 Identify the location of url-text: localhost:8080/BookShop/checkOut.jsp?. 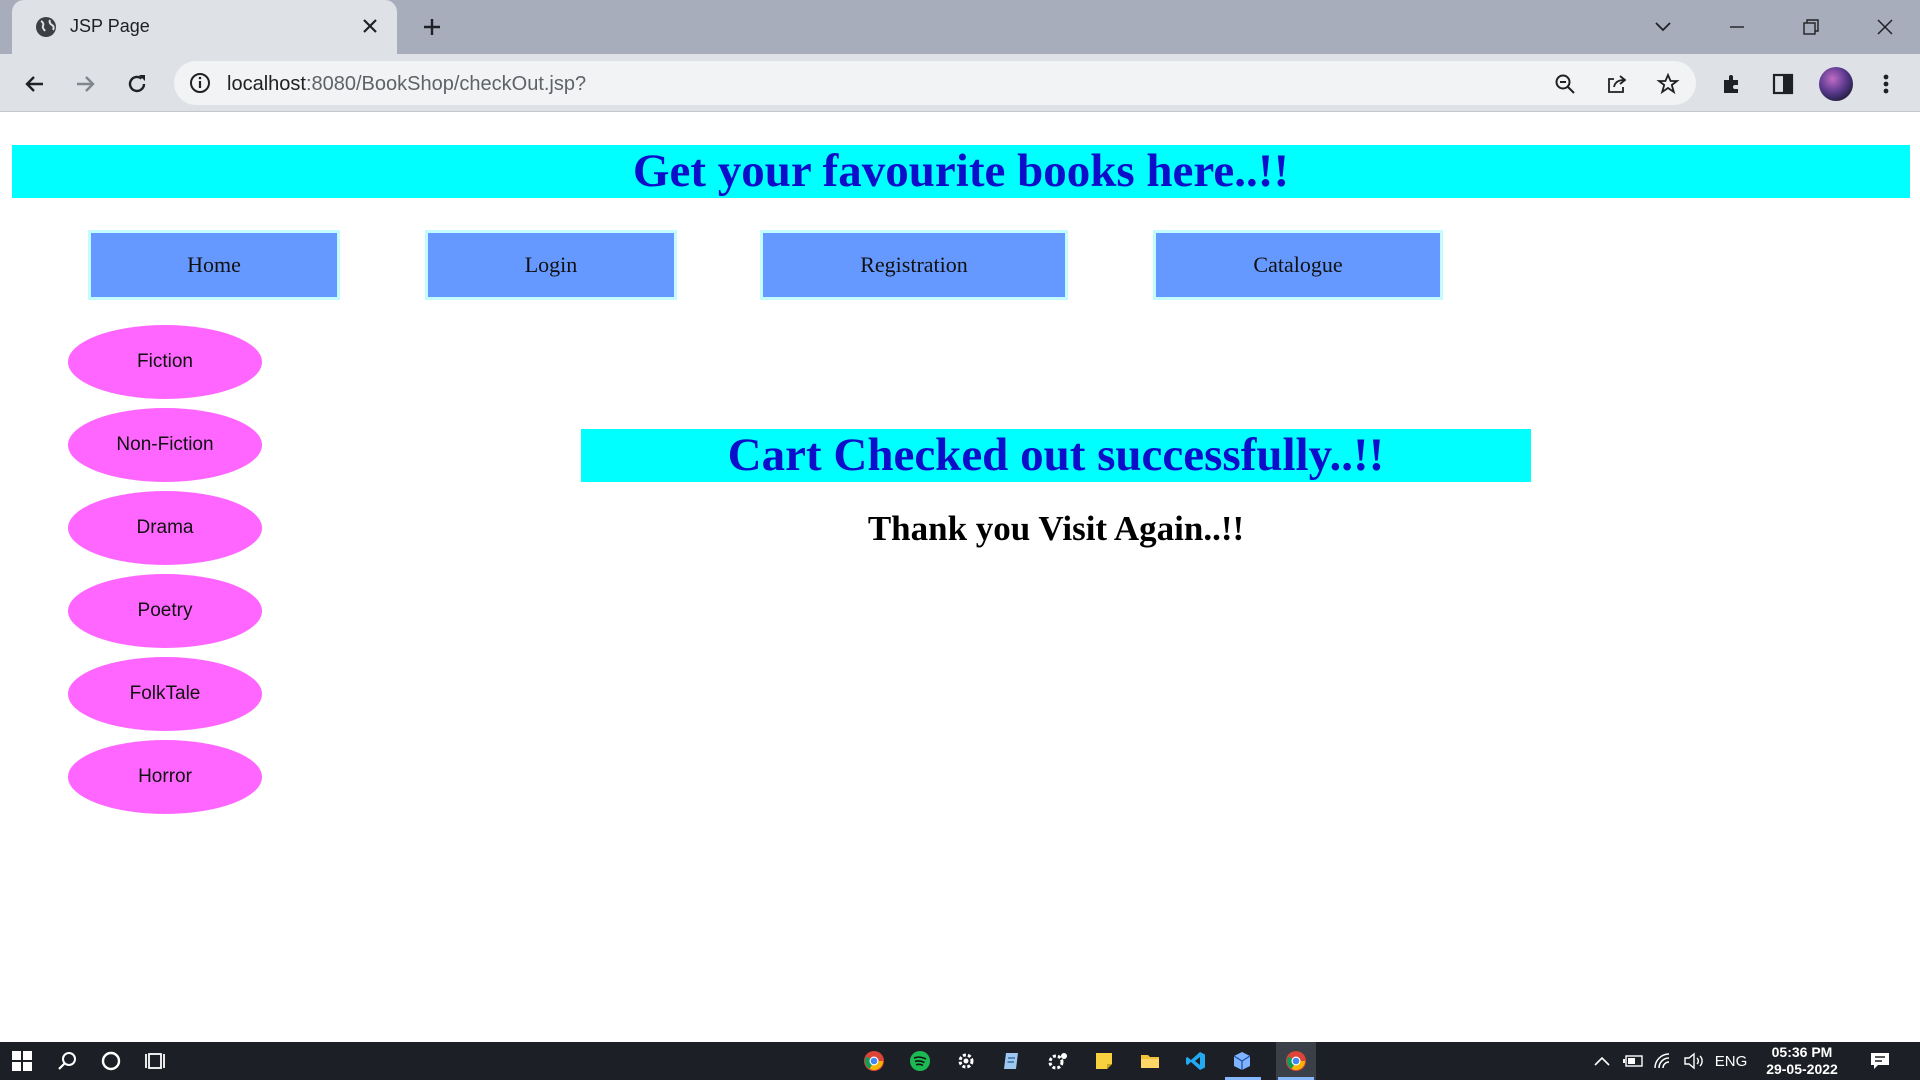
(406, 84).